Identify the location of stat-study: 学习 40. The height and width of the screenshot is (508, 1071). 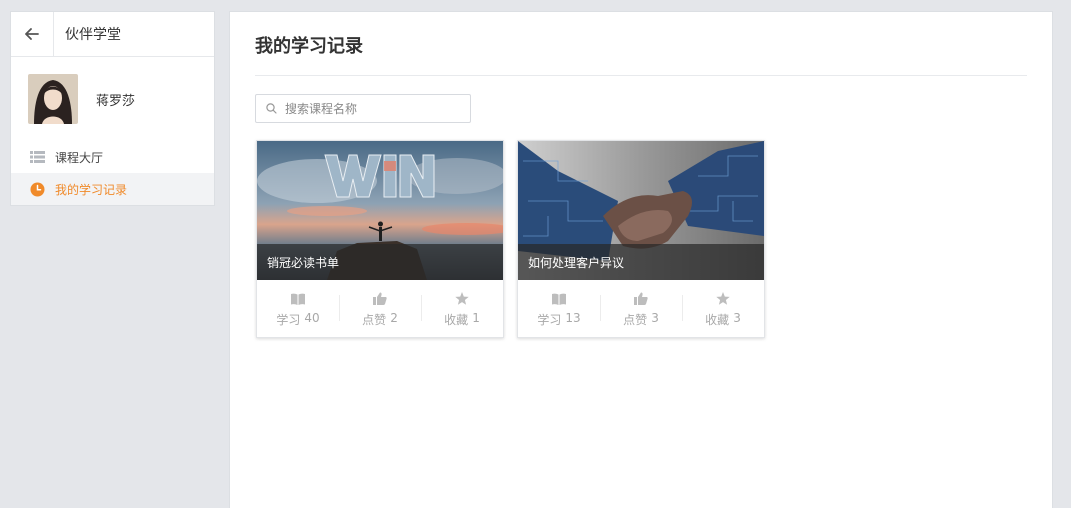
(298, 309).